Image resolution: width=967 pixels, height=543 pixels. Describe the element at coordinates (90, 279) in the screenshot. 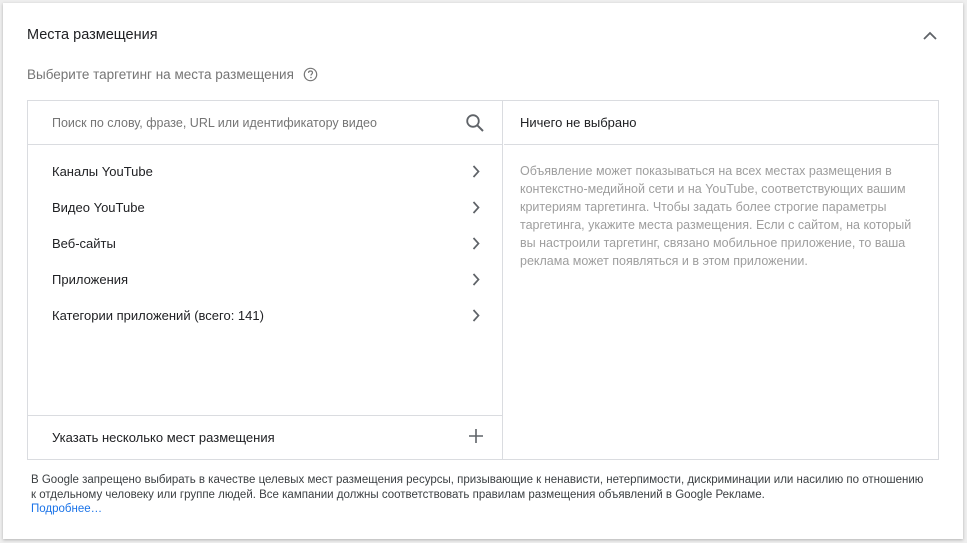

I see `category-label: Приложения` at that location.